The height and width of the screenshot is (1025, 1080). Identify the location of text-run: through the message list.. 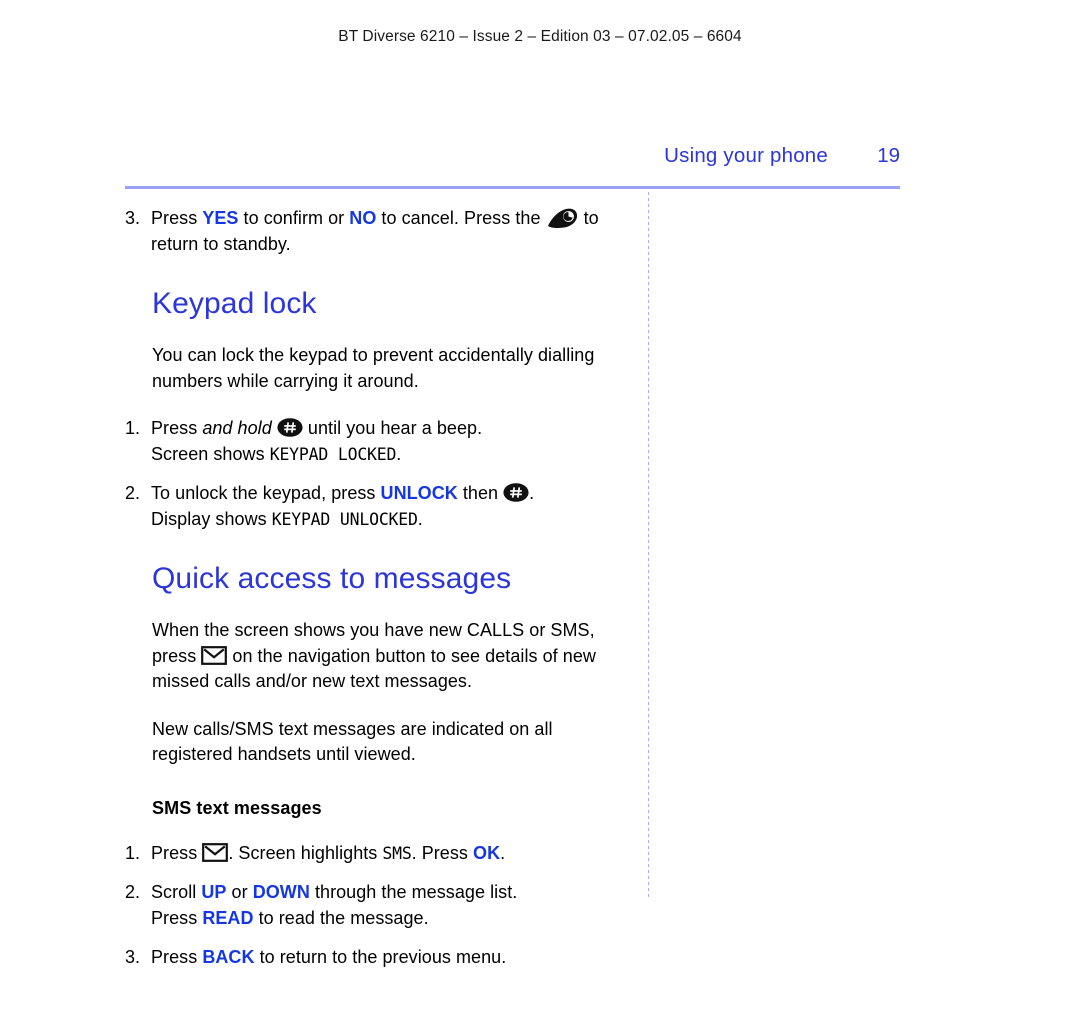
(413, 892).